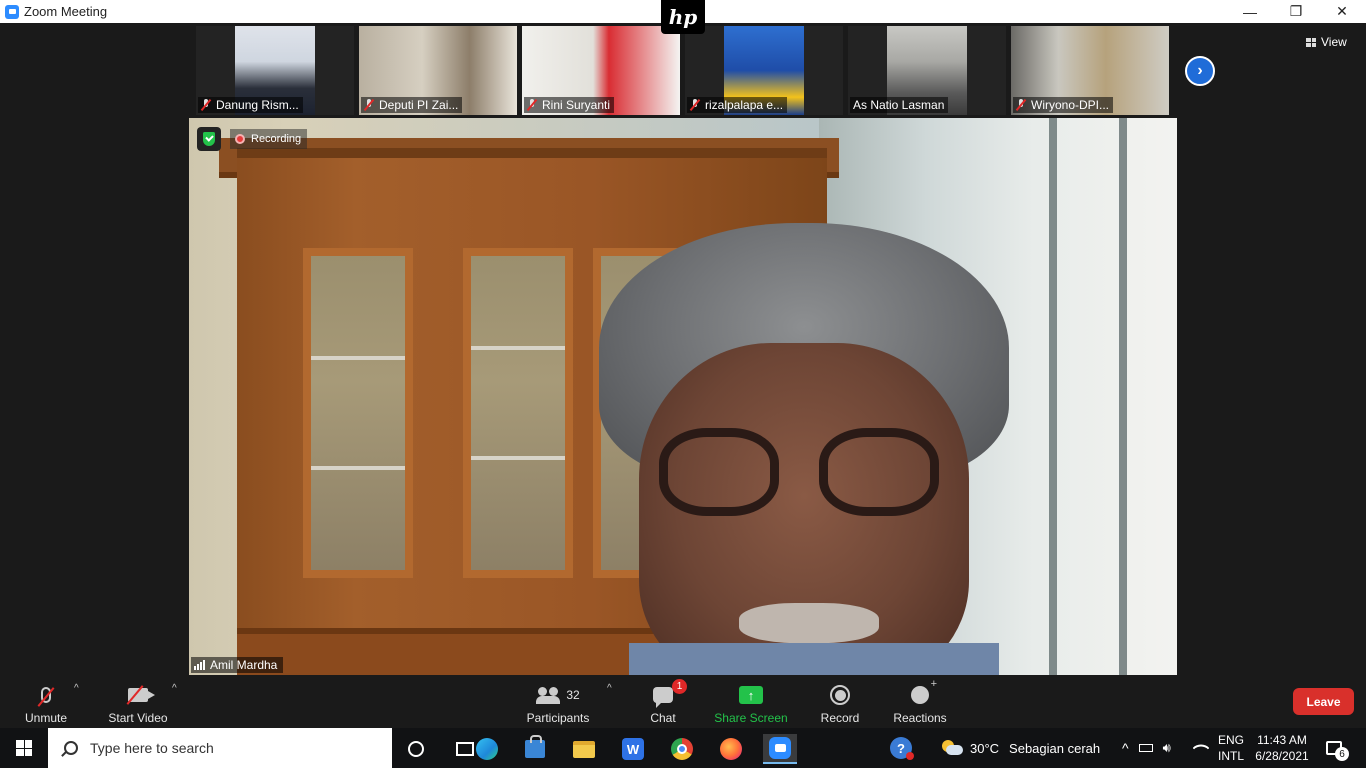 The height and width of the screenshot is (768, 1366). Describe the element at coordinates (141, 695) in the screenshot. I see `camera-off-icon` at that location.